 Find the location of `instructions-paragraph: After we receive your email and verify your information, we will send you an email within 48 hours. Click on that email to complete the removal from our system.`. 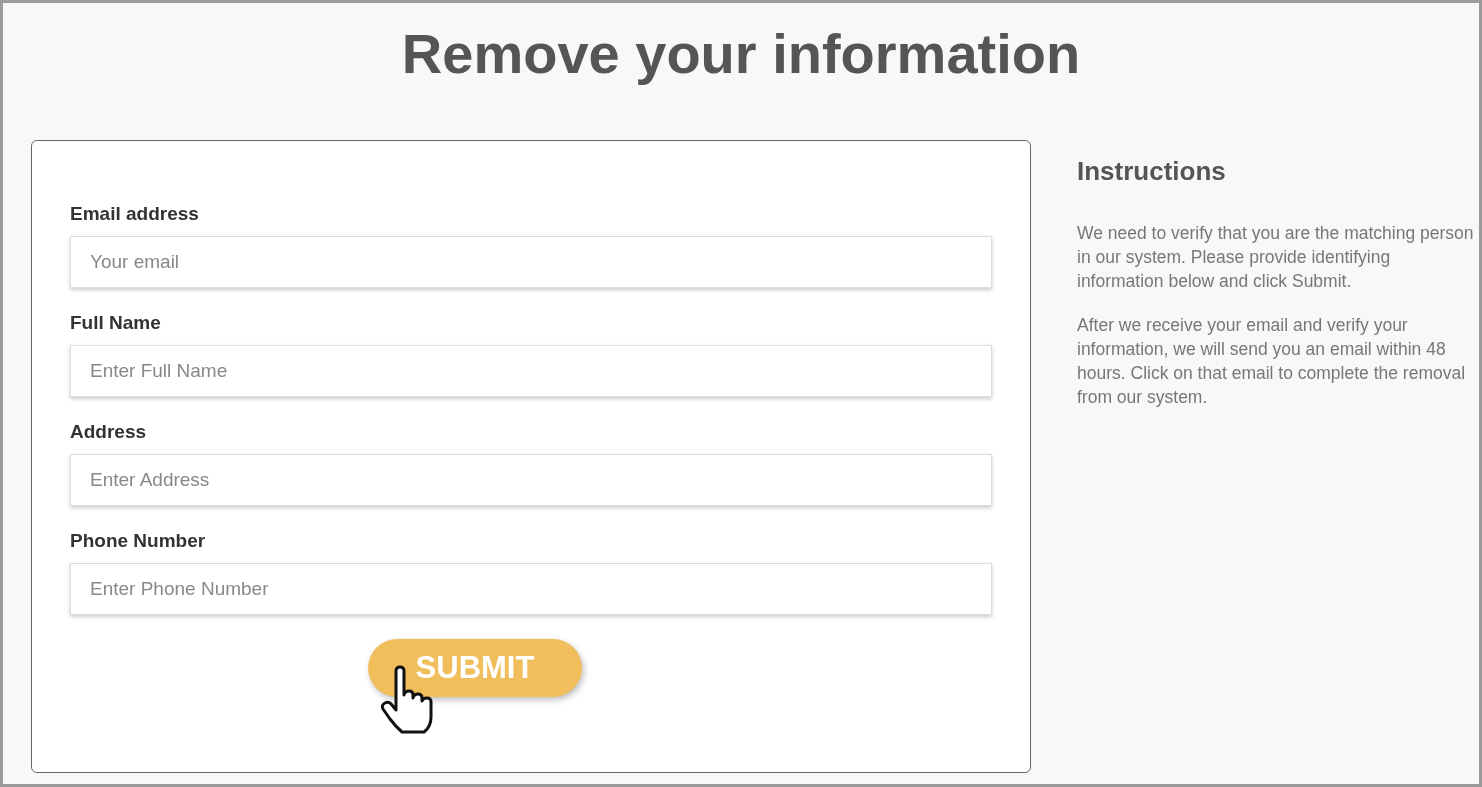

instructions-paragraph: After we receive your email and verify your information, we will send you an email within 48 hours. Click on that email to complete the removal from our system. is located at coordinates (1272, 361).